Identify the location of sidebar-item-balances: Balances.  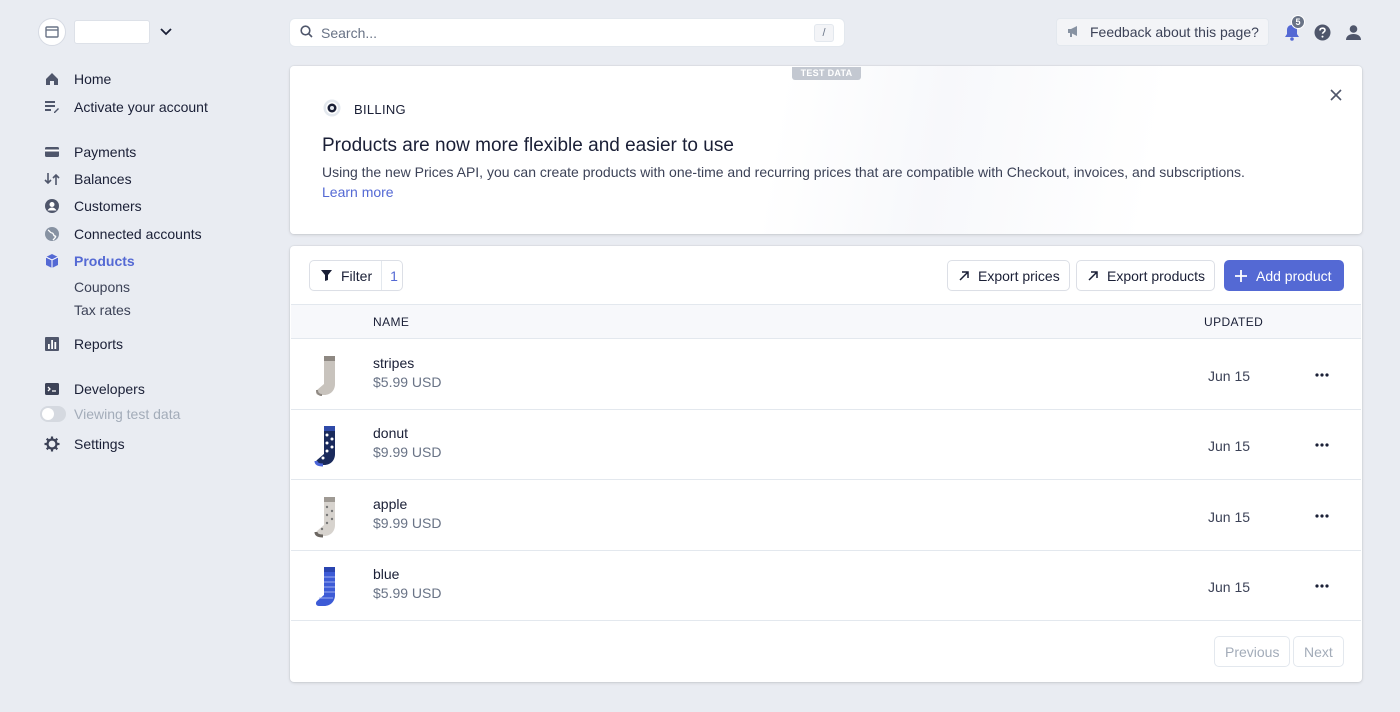
(88, 179).